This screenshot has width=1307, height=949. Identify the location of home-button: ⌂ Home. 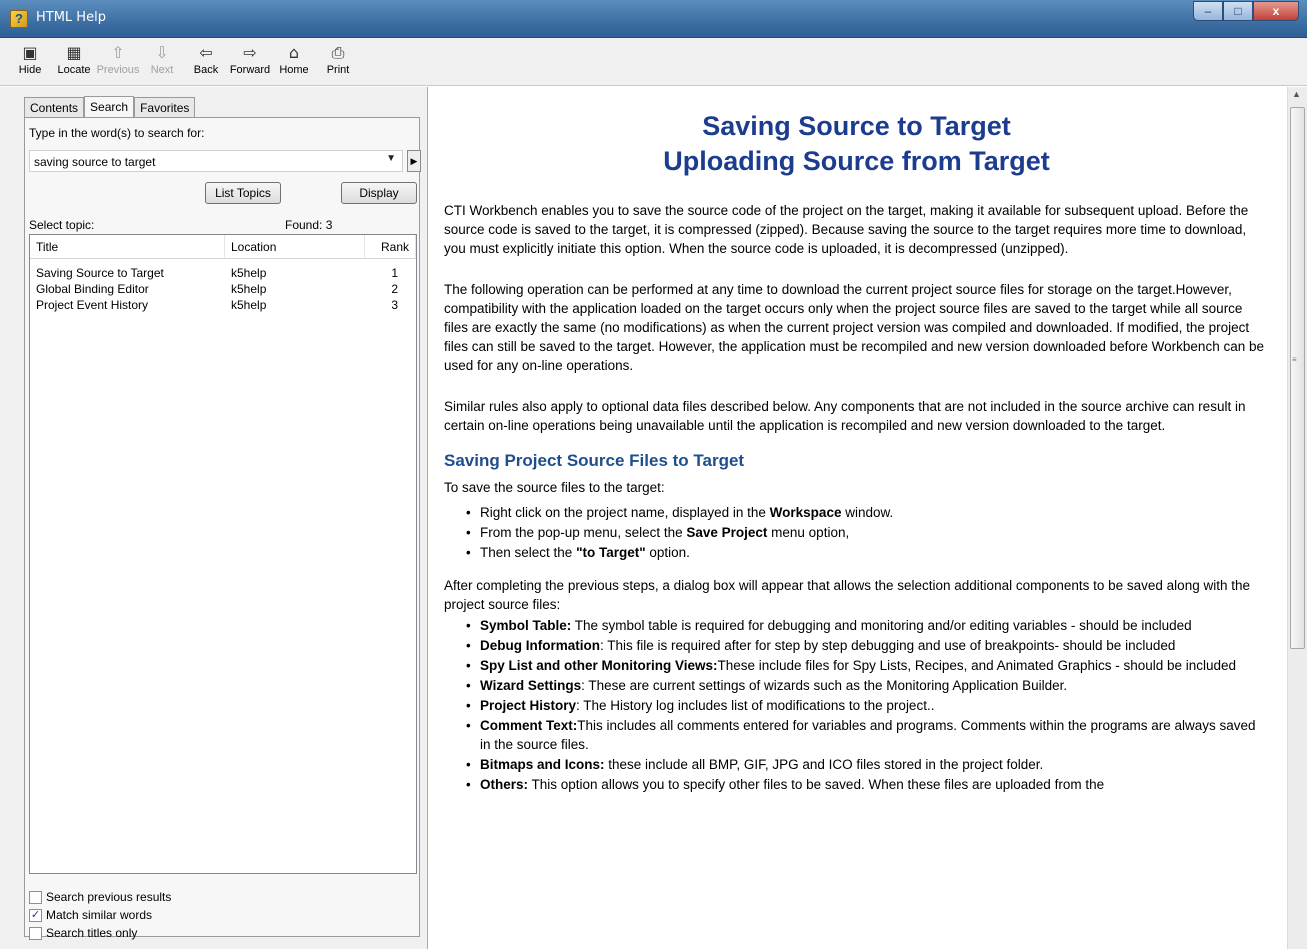
(294, 61).